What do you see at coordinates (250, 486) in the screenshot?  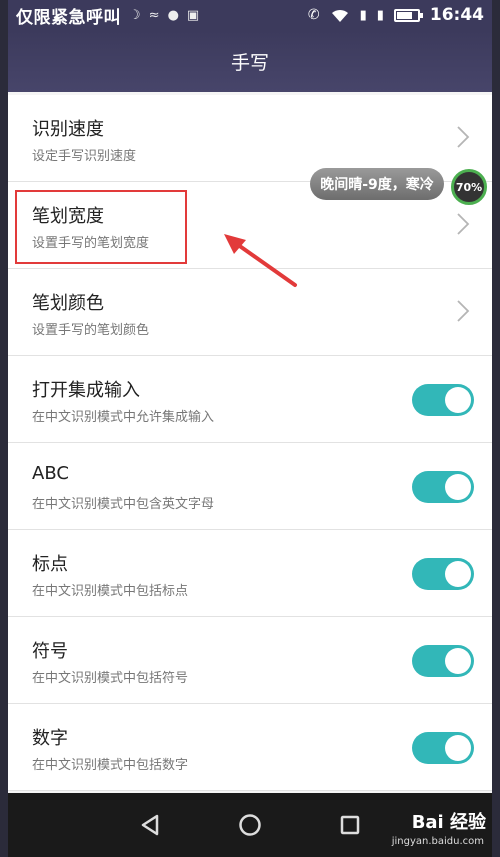 I see `setting-row: ABC 在中文识别模式中包含英文字母` at bounding box center [250, 486].